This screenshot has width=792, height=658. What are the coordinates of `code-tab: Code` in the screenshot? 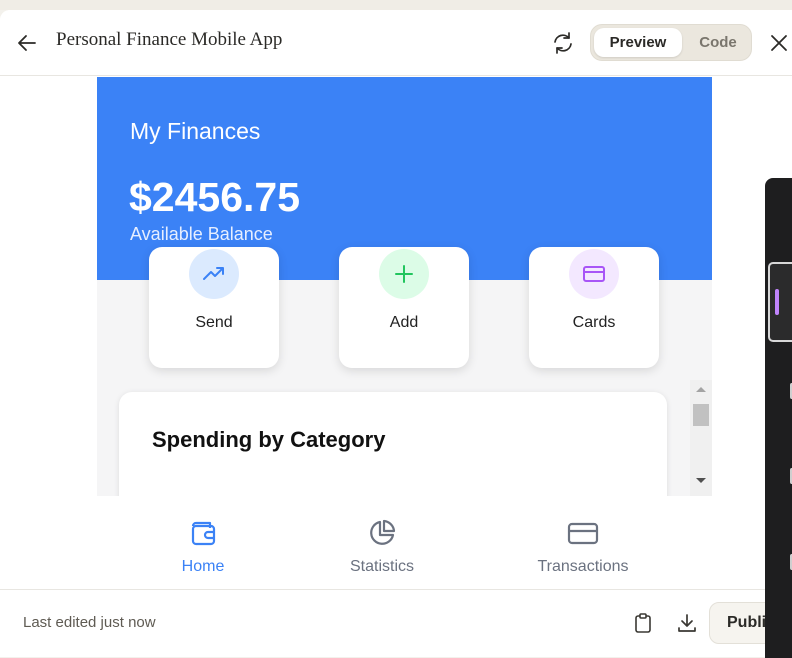 It's located at (718, 42).